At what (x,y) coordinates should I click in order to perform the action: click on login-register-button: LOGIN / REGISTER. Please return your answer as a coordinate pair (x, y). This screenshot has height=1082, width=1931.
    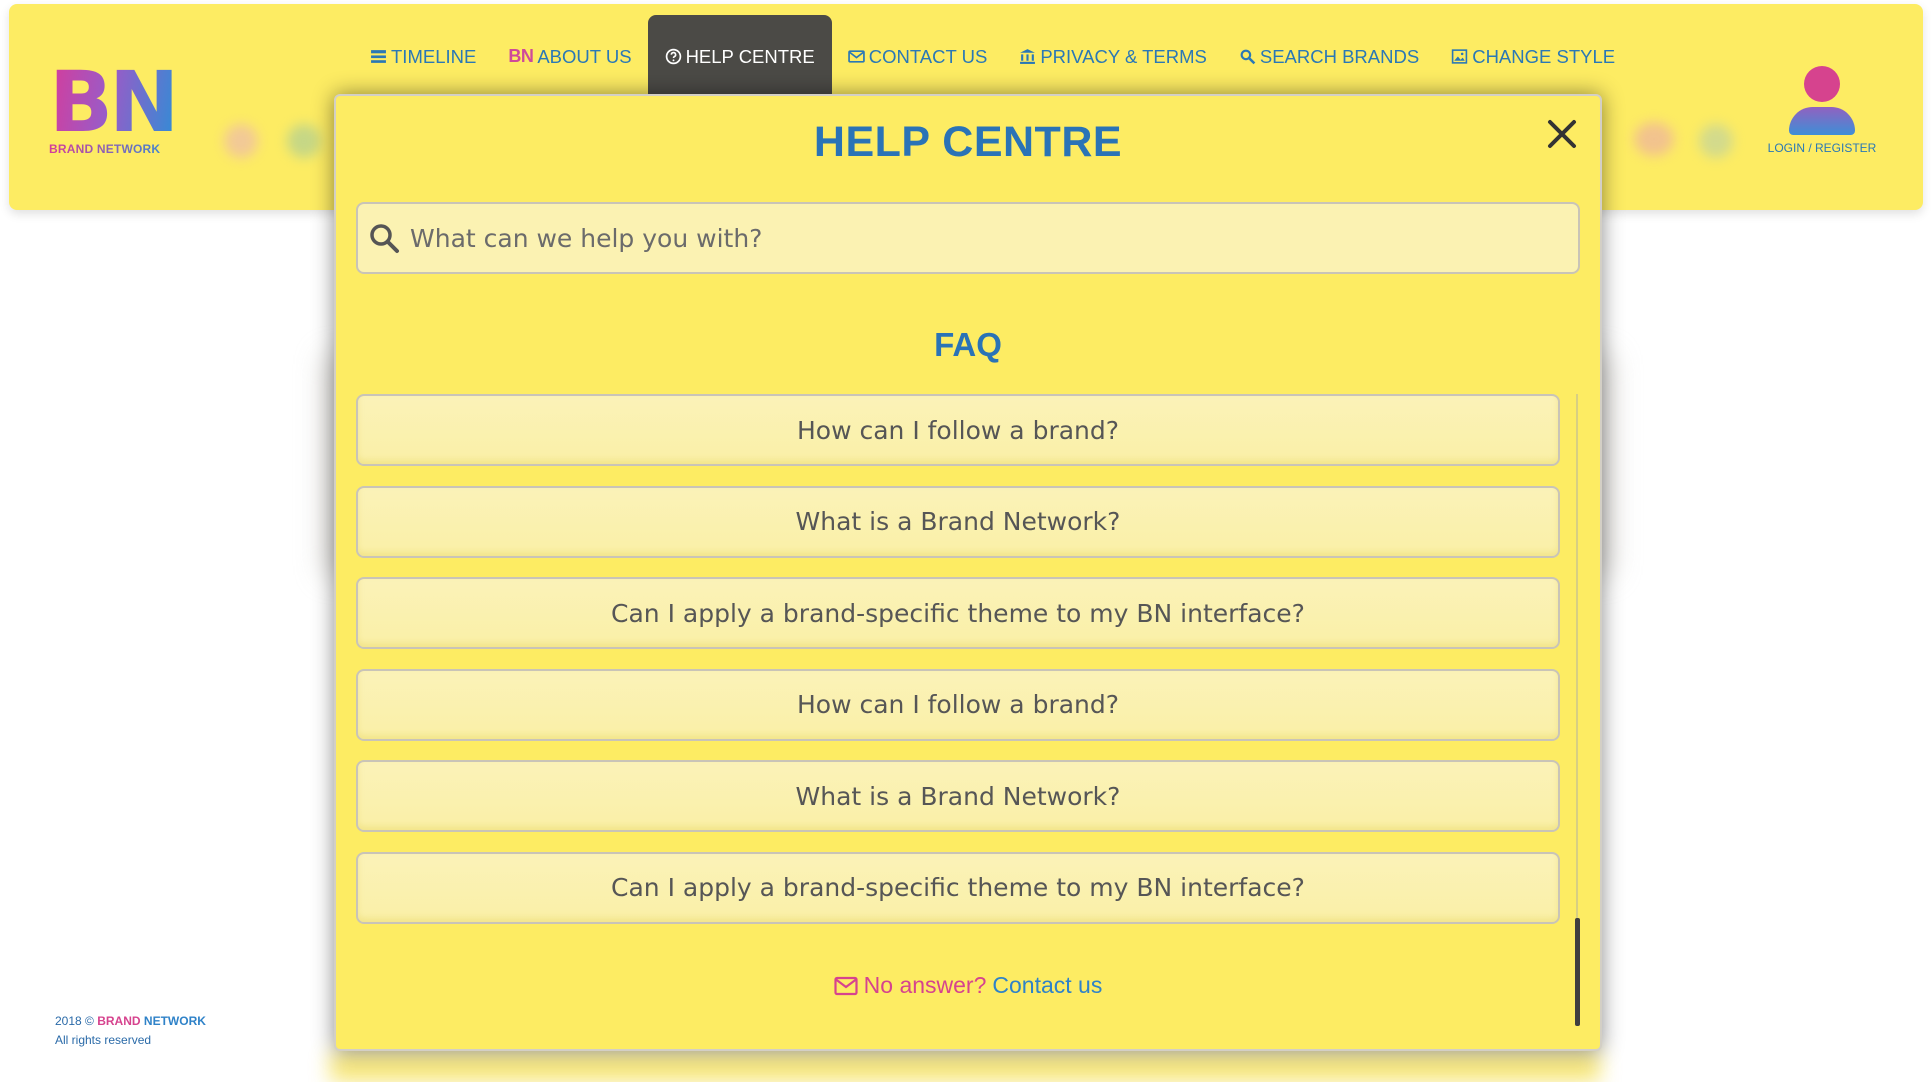
    Looking at the image, I should click on (1822, 110).